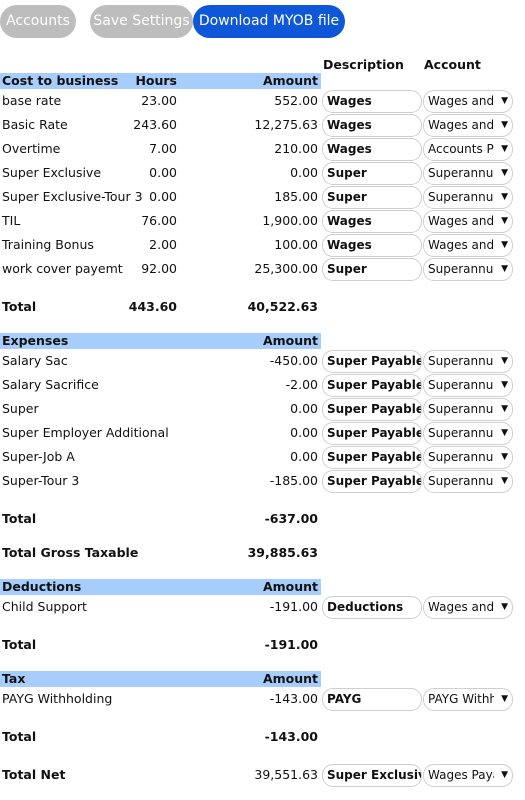 This screenshot has height=800, width=525. I want to click on row-label: TIL, so click(11, 220).